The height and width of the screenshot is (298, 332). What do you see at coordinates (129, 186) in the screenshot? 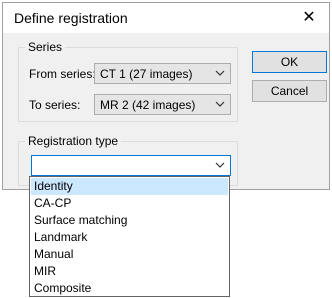
I see `option-identity: Identity` at bounding box center [129, 186].